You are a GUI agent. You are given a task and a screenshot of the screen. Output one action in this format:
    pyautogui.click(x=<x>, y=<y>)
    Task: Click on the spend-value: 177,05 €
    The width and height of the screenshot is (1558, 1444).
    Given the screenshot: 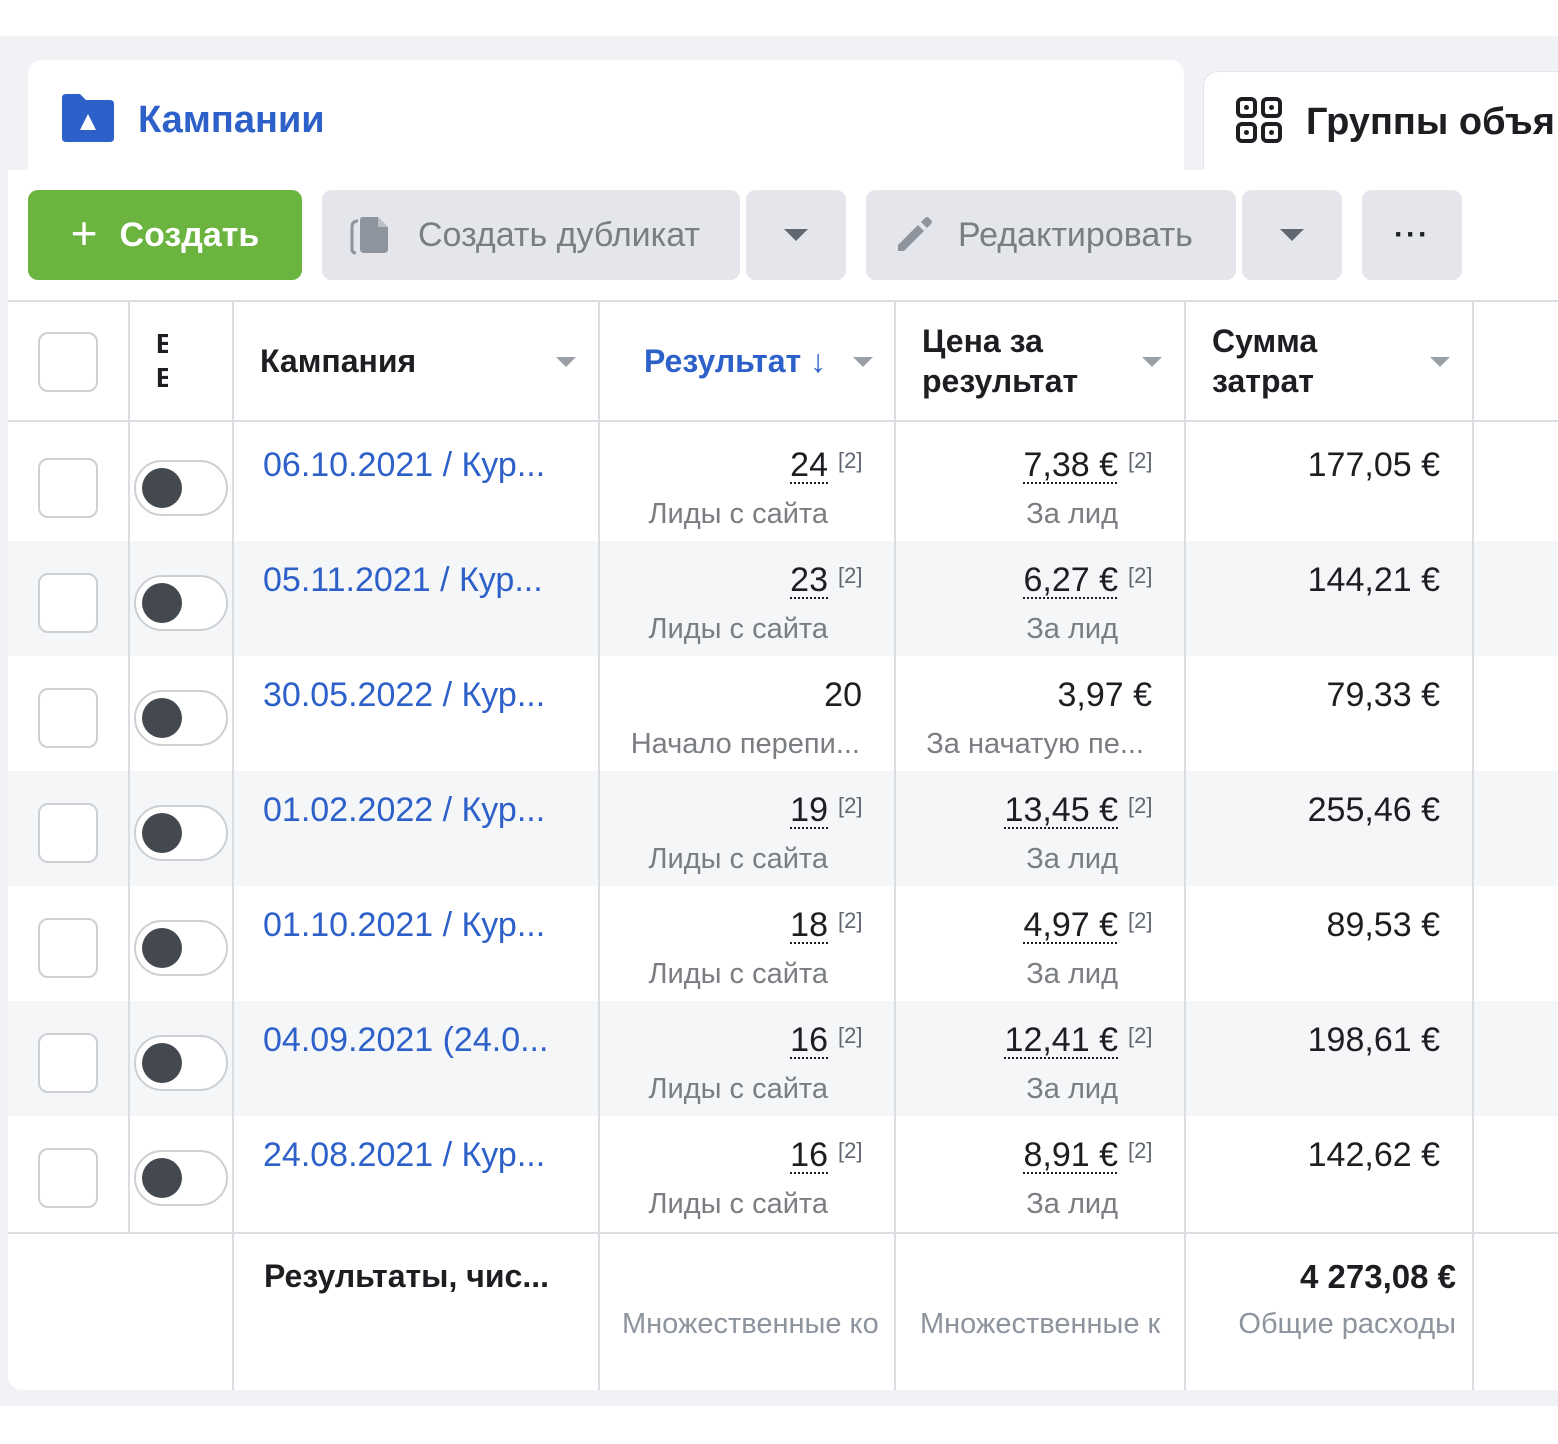 What is the action you would take?
    pyautogui.click(x=1373, y=465)
    